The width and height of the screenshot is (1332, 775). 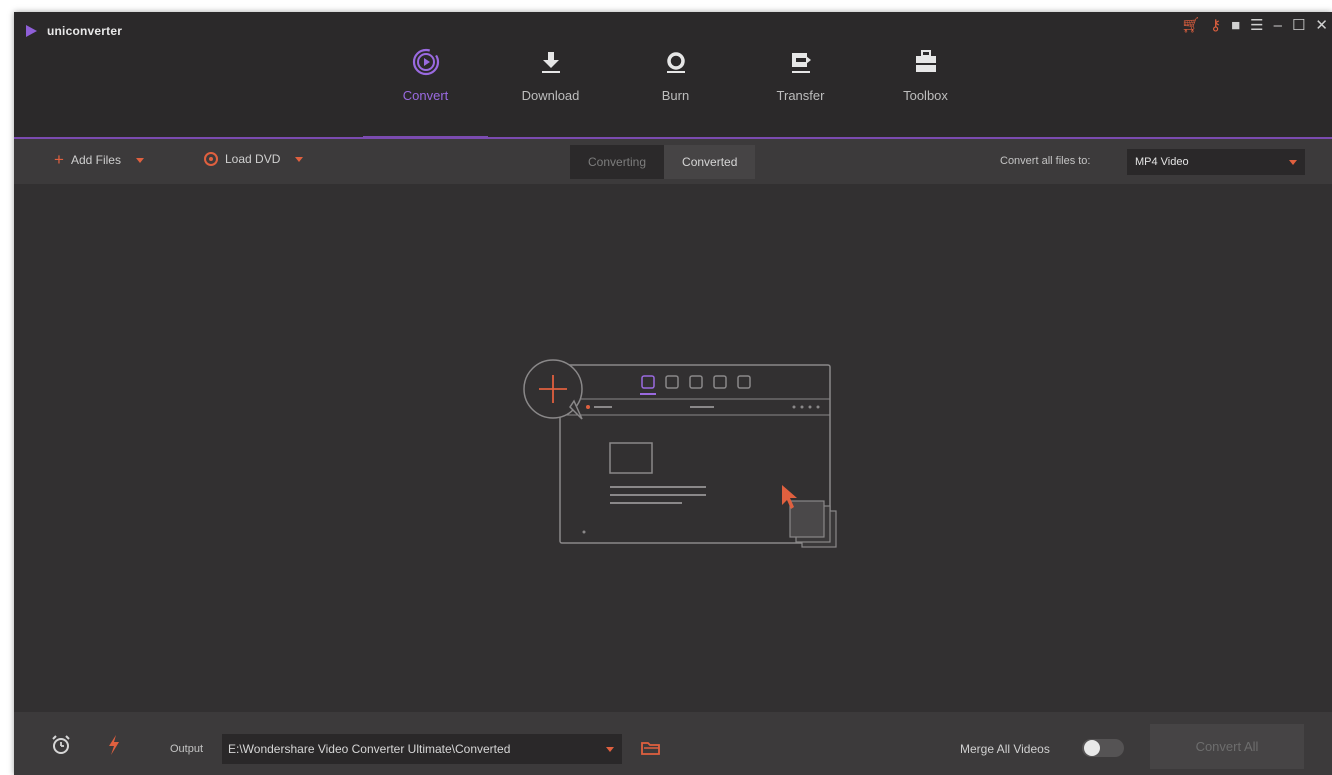 I want to click on load-dvd-label: Load DVD, so click(x=253, y=159).